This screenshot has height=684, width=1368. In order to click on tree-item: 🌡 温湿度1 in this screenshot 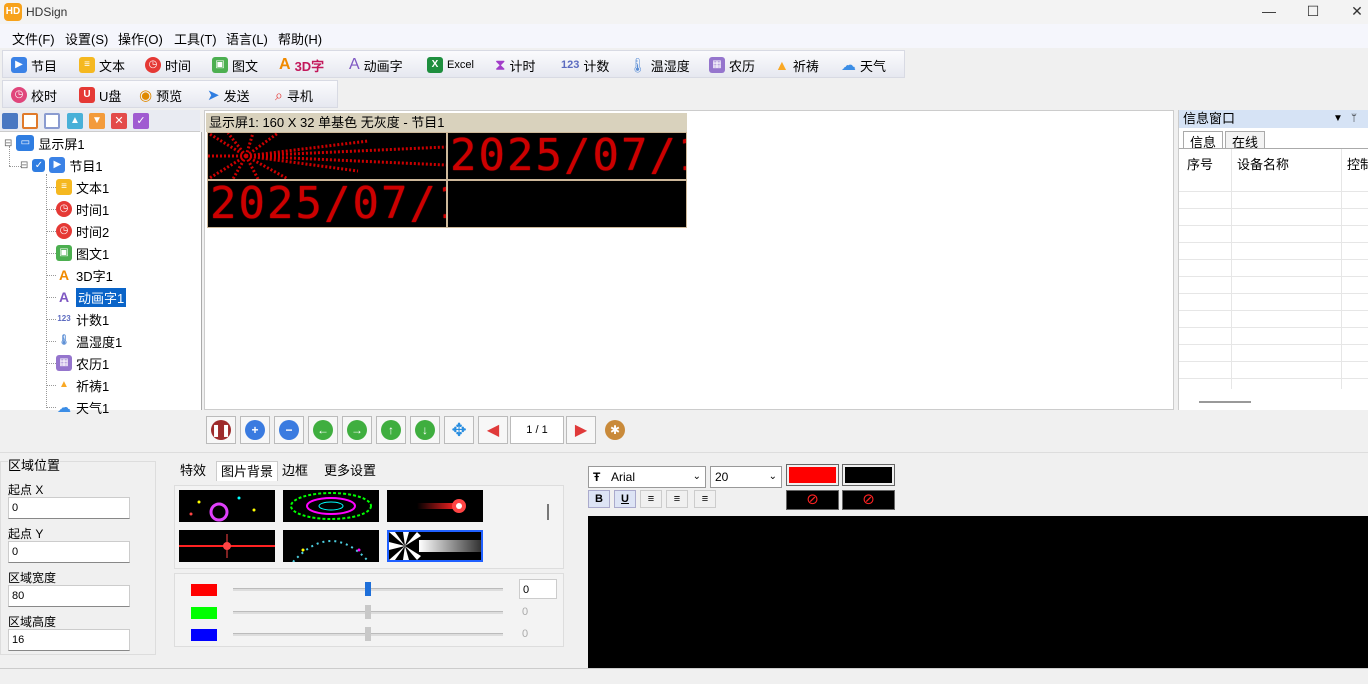, I will do `click(89, 341)`.